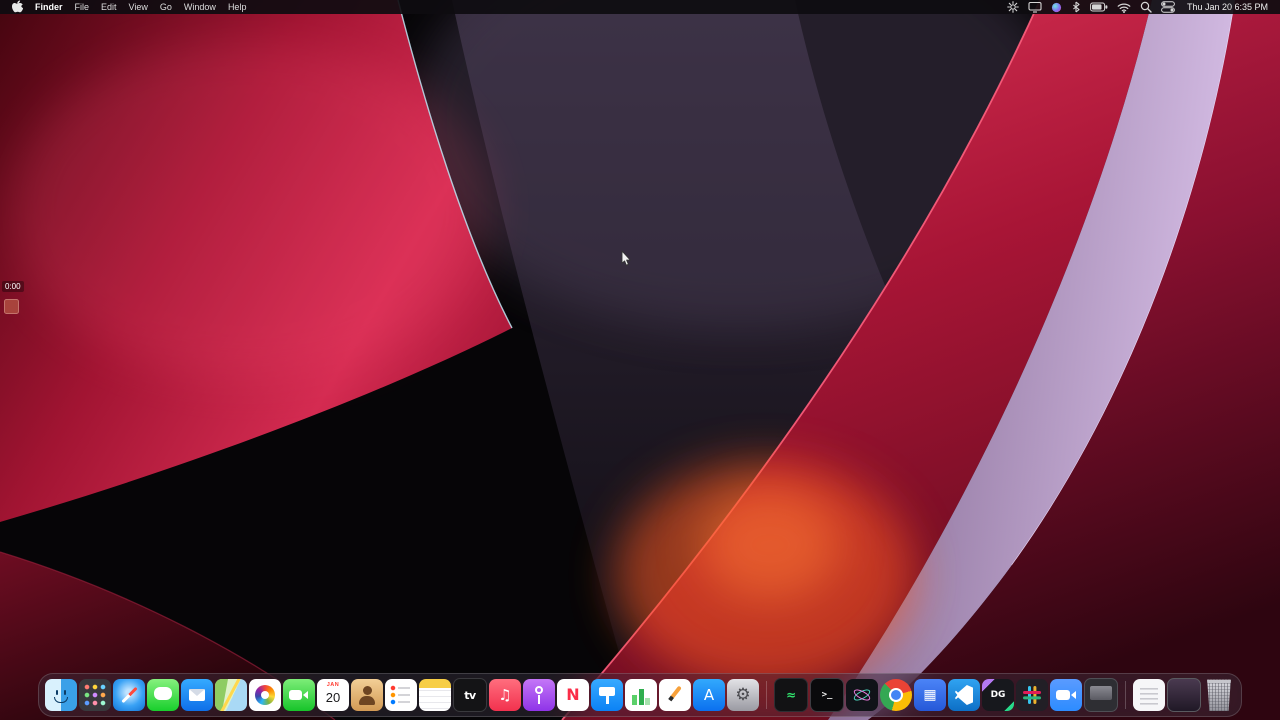 The image size is (1280, 720). Describe the element at coordinates (1219, 695) in the screenshot. I see `dock-trash` at that location.